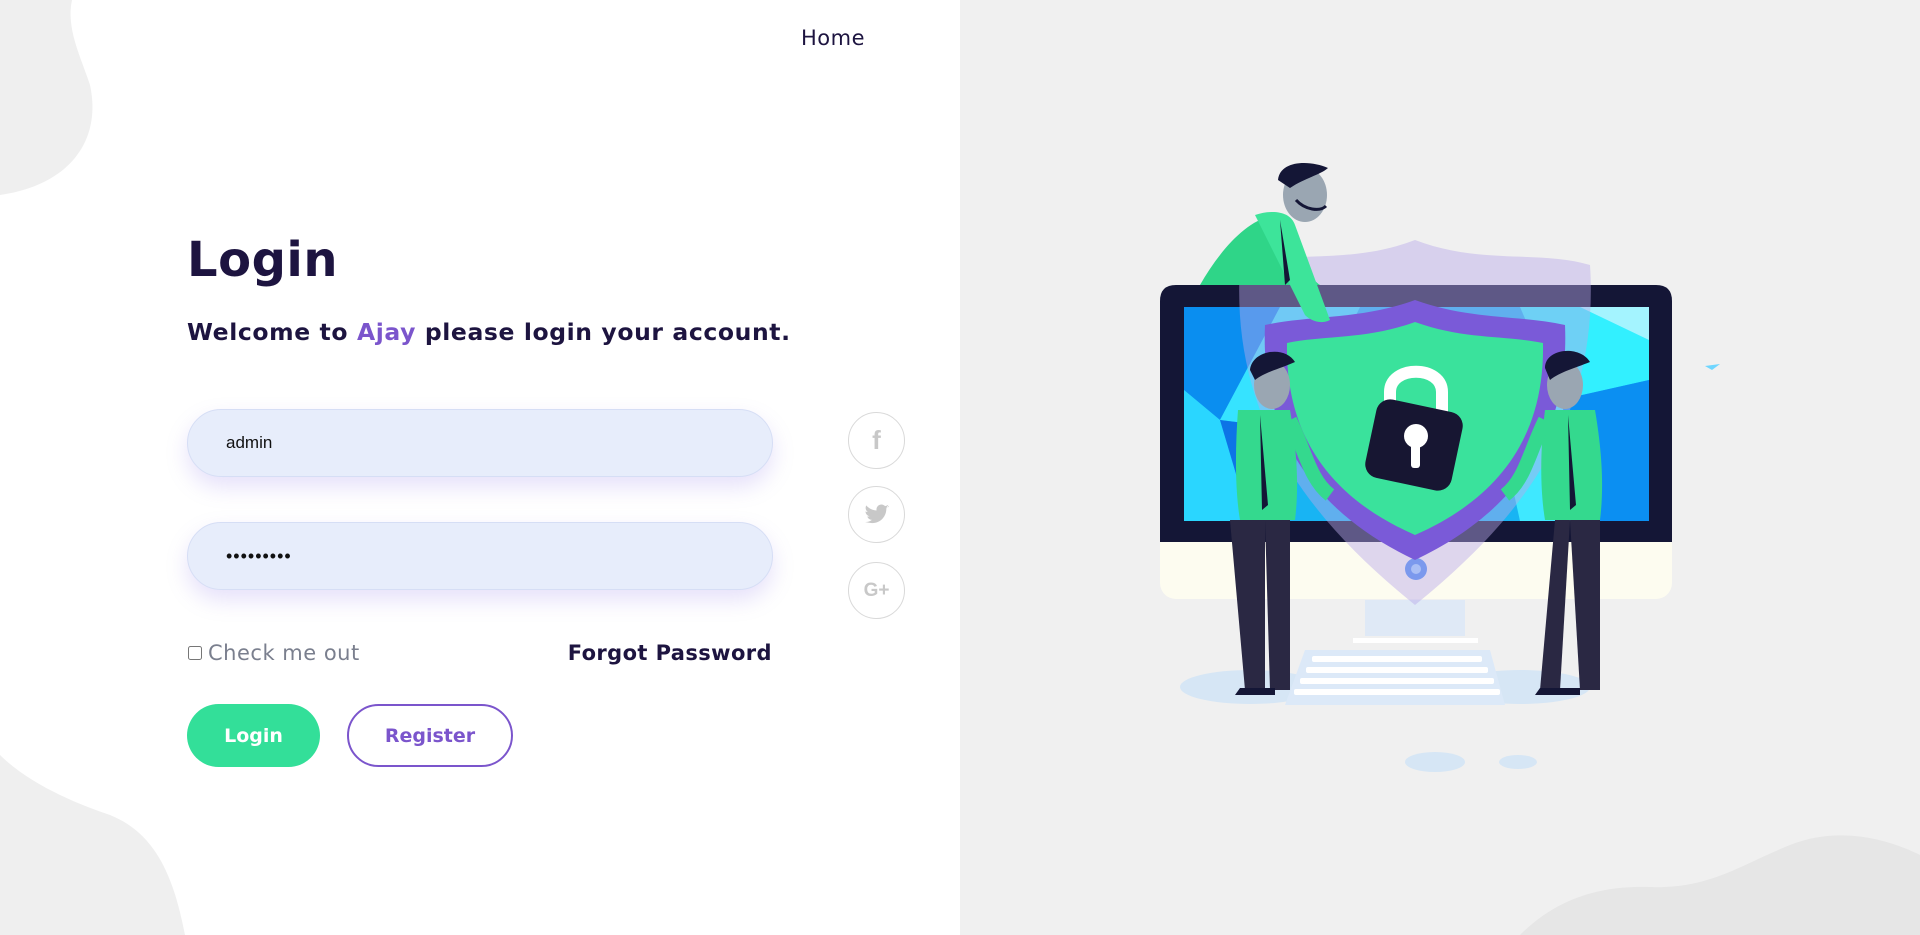 This screenshot has height=935, width=1920. Describe the element at coordinates (263, 260) in the screenshot. I see `page-title: Login` at that location.